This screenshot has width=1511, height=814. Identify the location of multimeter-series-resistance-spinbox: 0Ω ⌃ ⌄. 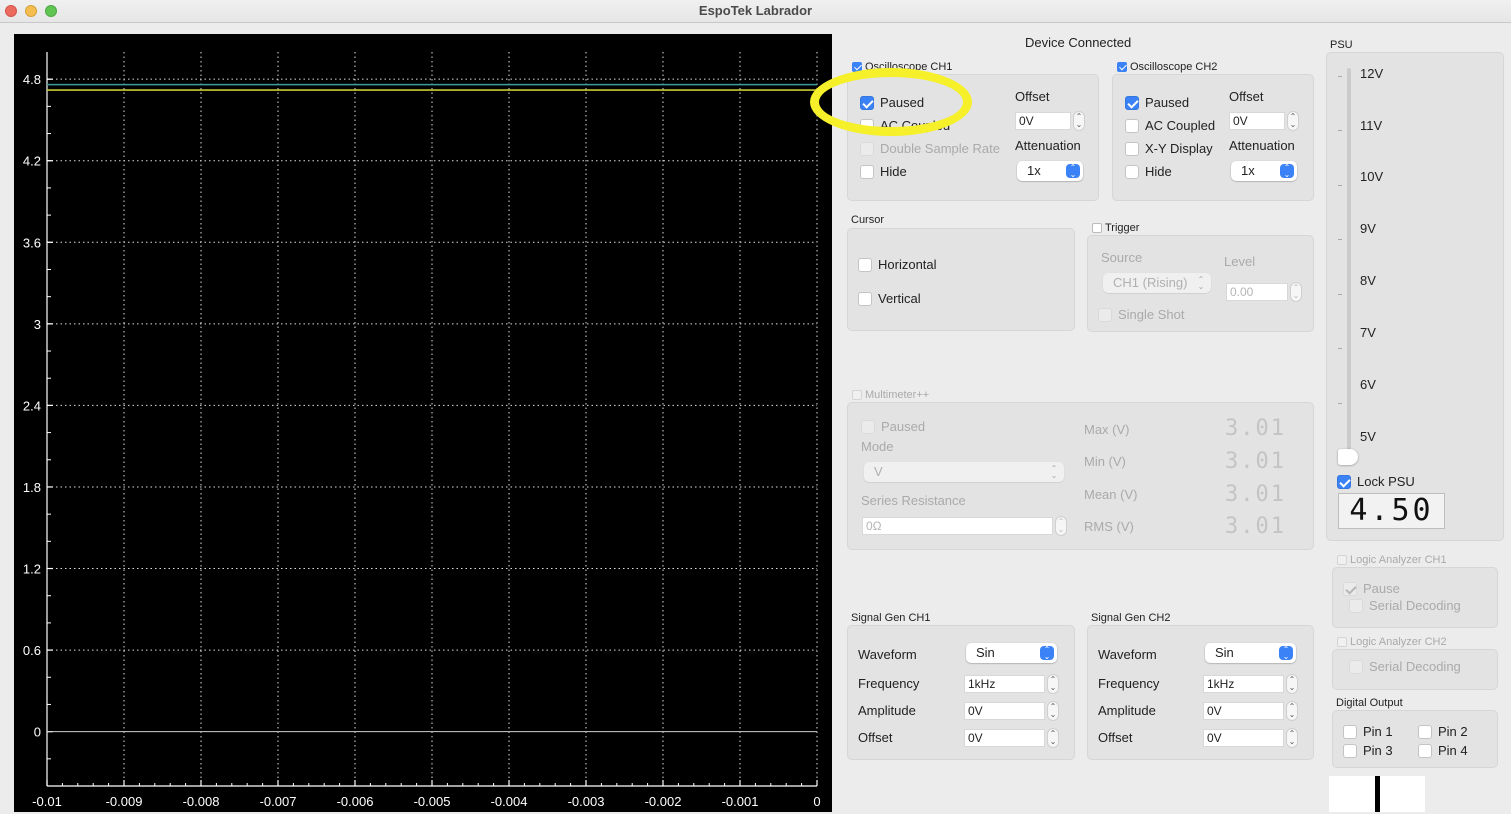
(964, 526).